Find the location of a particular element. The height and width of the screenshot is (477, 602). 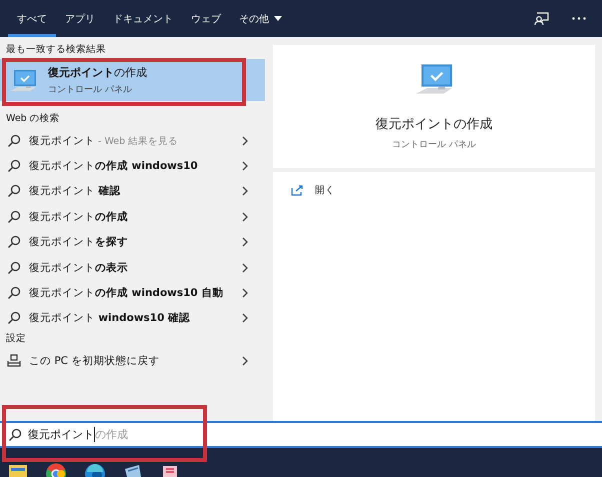

result-subtitle: コントロール パネル is located at coordinates (90, 90).